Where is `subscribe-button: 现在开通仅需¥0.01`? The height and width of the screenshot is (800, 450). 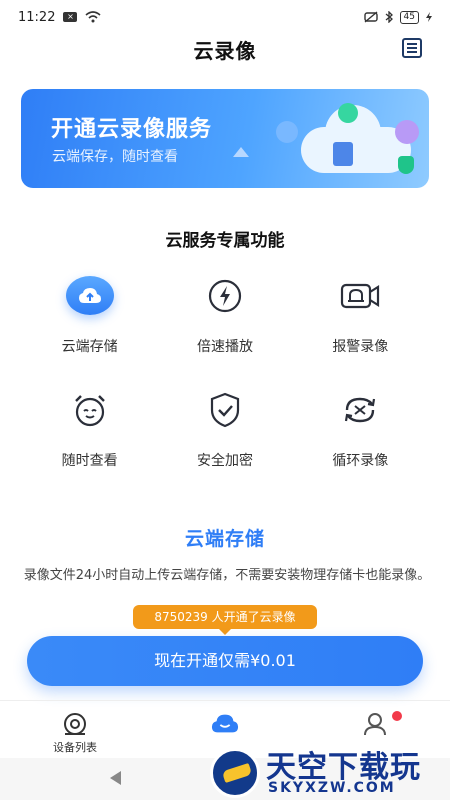 subscribe-button: 现在开通仅需¥0.01 is located at coordinates (225, 661).